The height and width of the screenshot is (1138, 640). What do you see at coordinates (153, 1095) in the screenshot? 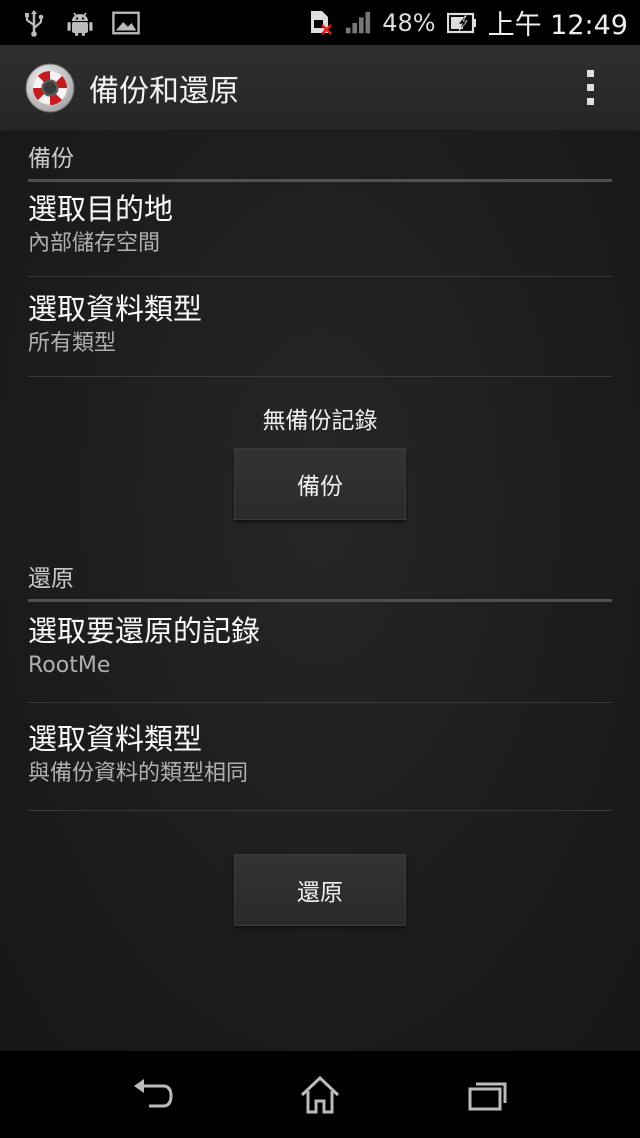
I see `back-icon` at bounding box center [153, 1095].